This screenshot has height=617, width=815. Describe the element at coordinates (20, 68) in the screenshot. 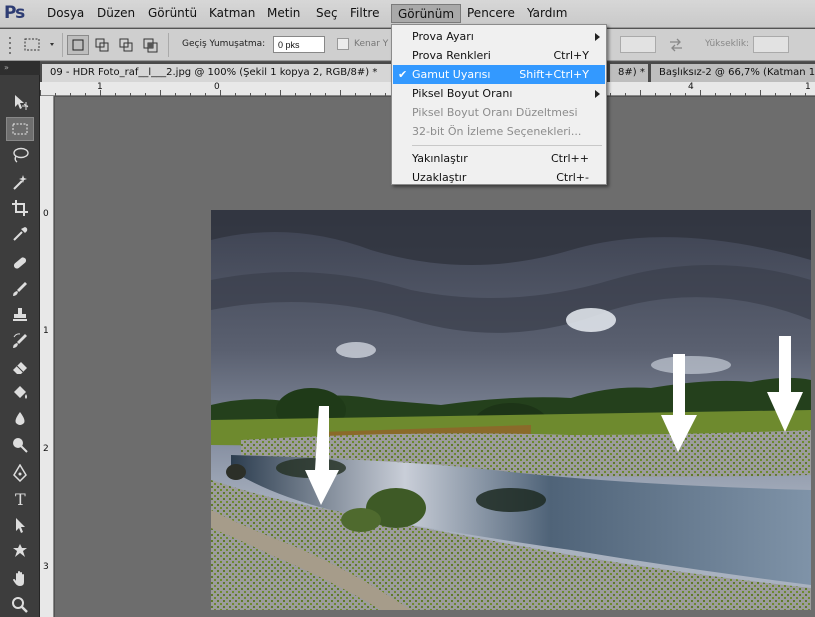

I see `collapse-icon: »` at that location.